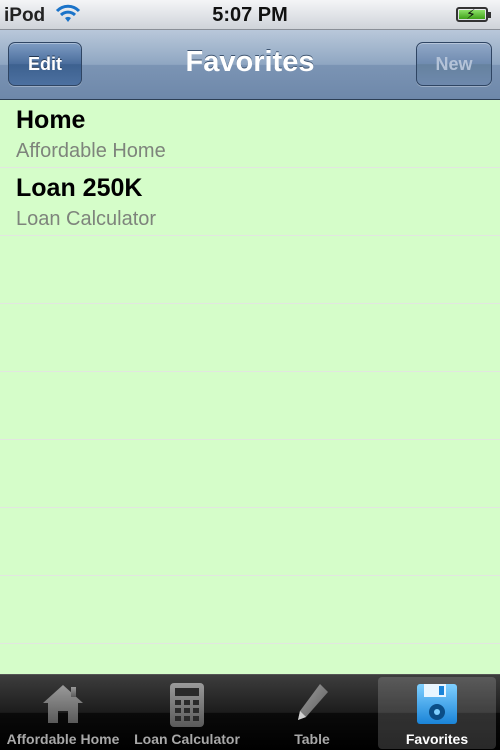  Describe the element at coordinates (454, 64) in the screenshot. I see `new-button: New` at that location.